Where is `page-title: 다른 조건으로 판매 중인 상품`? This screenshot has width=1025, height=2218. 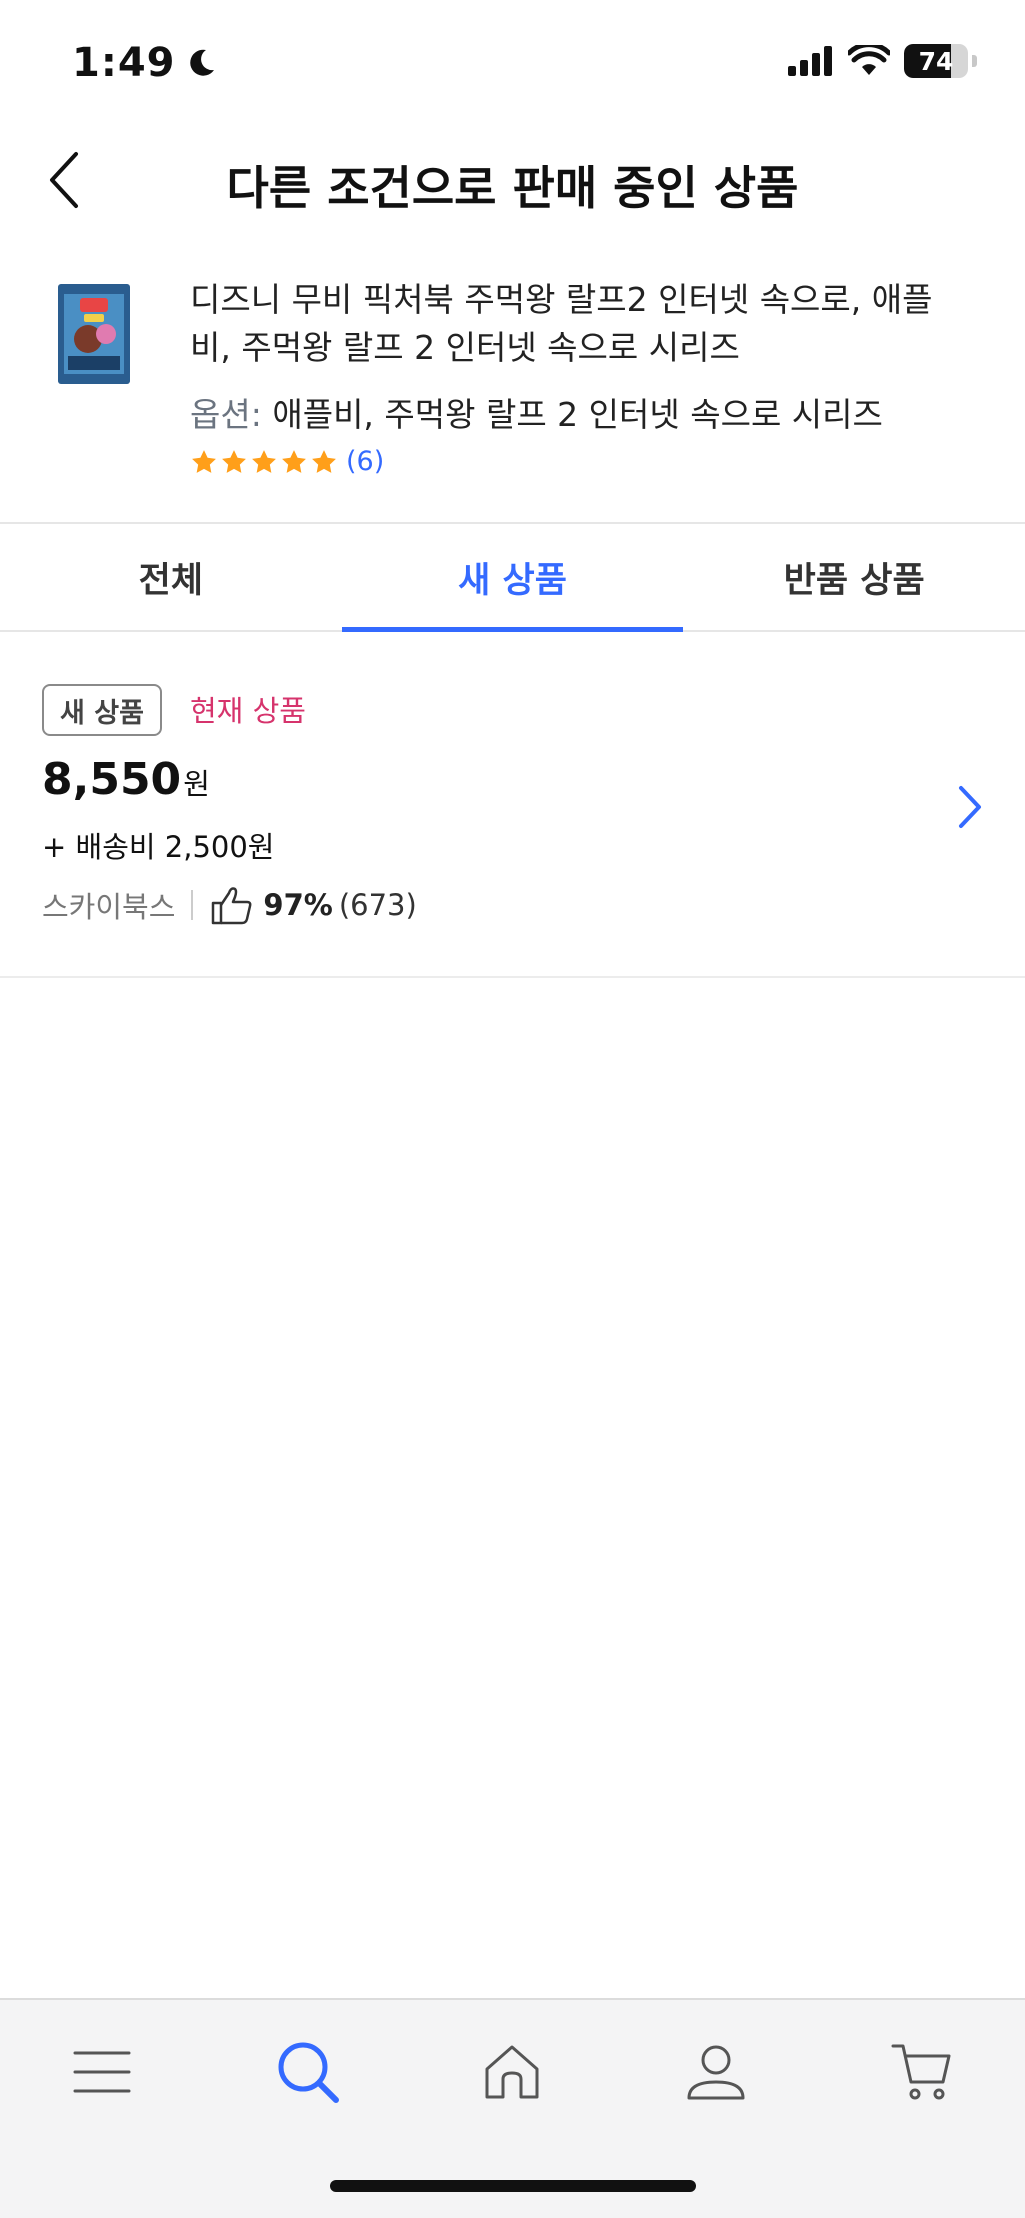
page-title: 다른 조건으로 판매 중인 상품 is located at coordinates (512, 188).